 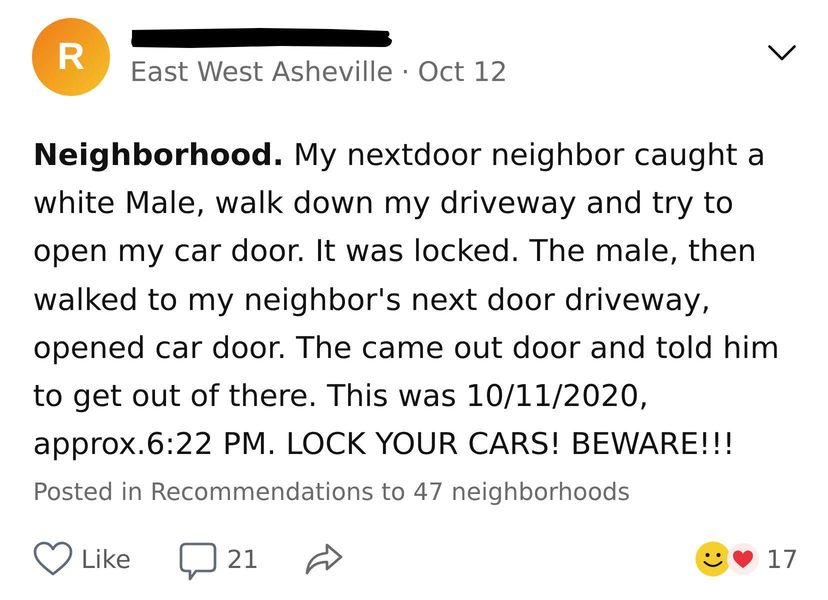 I want to click on post-date: Oct 12, so click(x=463, y=72).